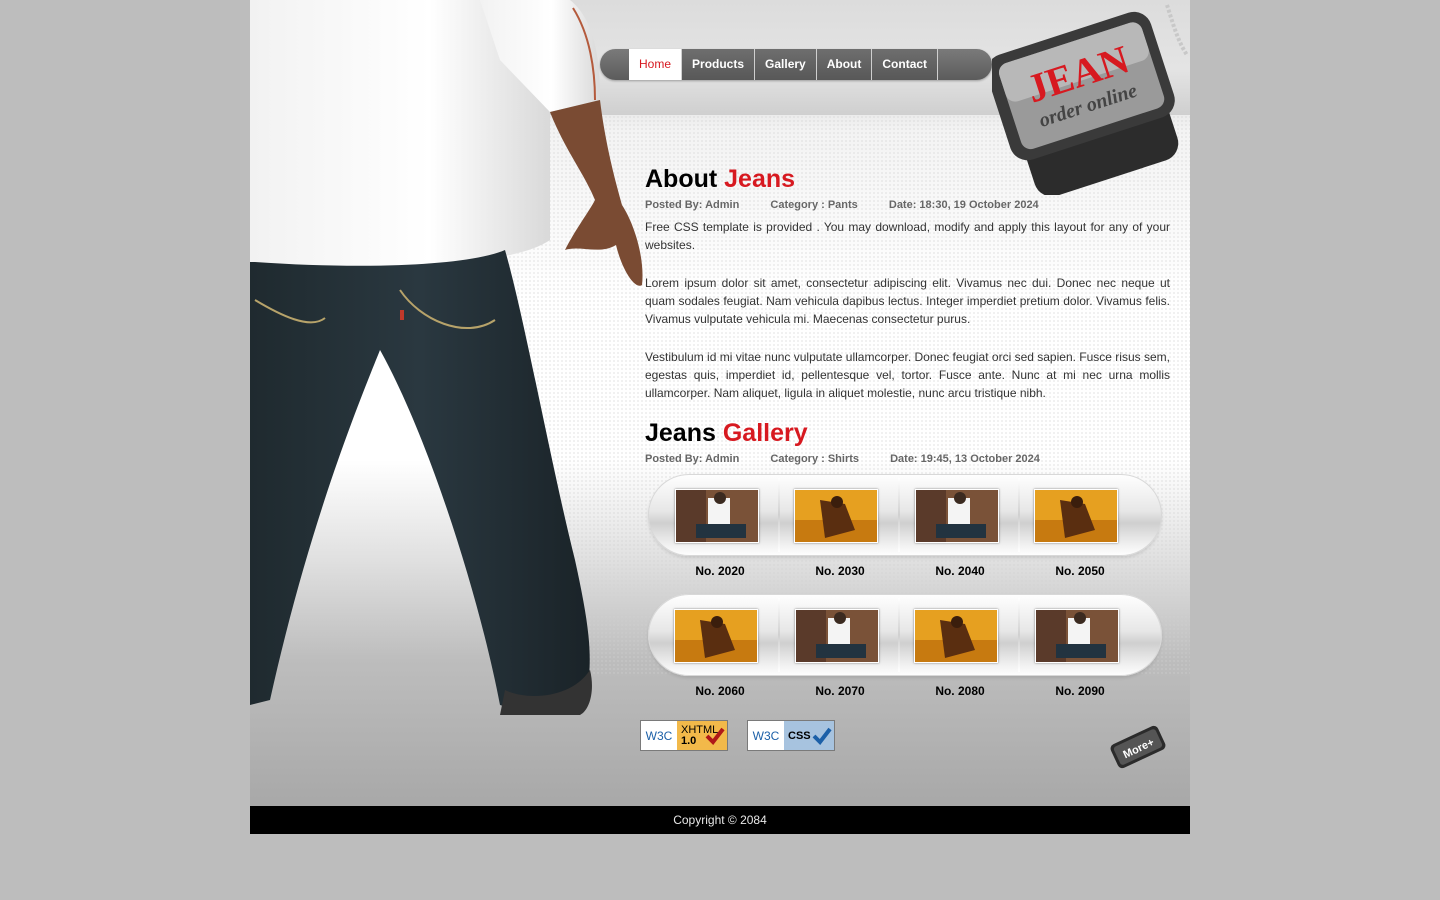  I want to click on badge-css-text: CSS, so click(799, 735).